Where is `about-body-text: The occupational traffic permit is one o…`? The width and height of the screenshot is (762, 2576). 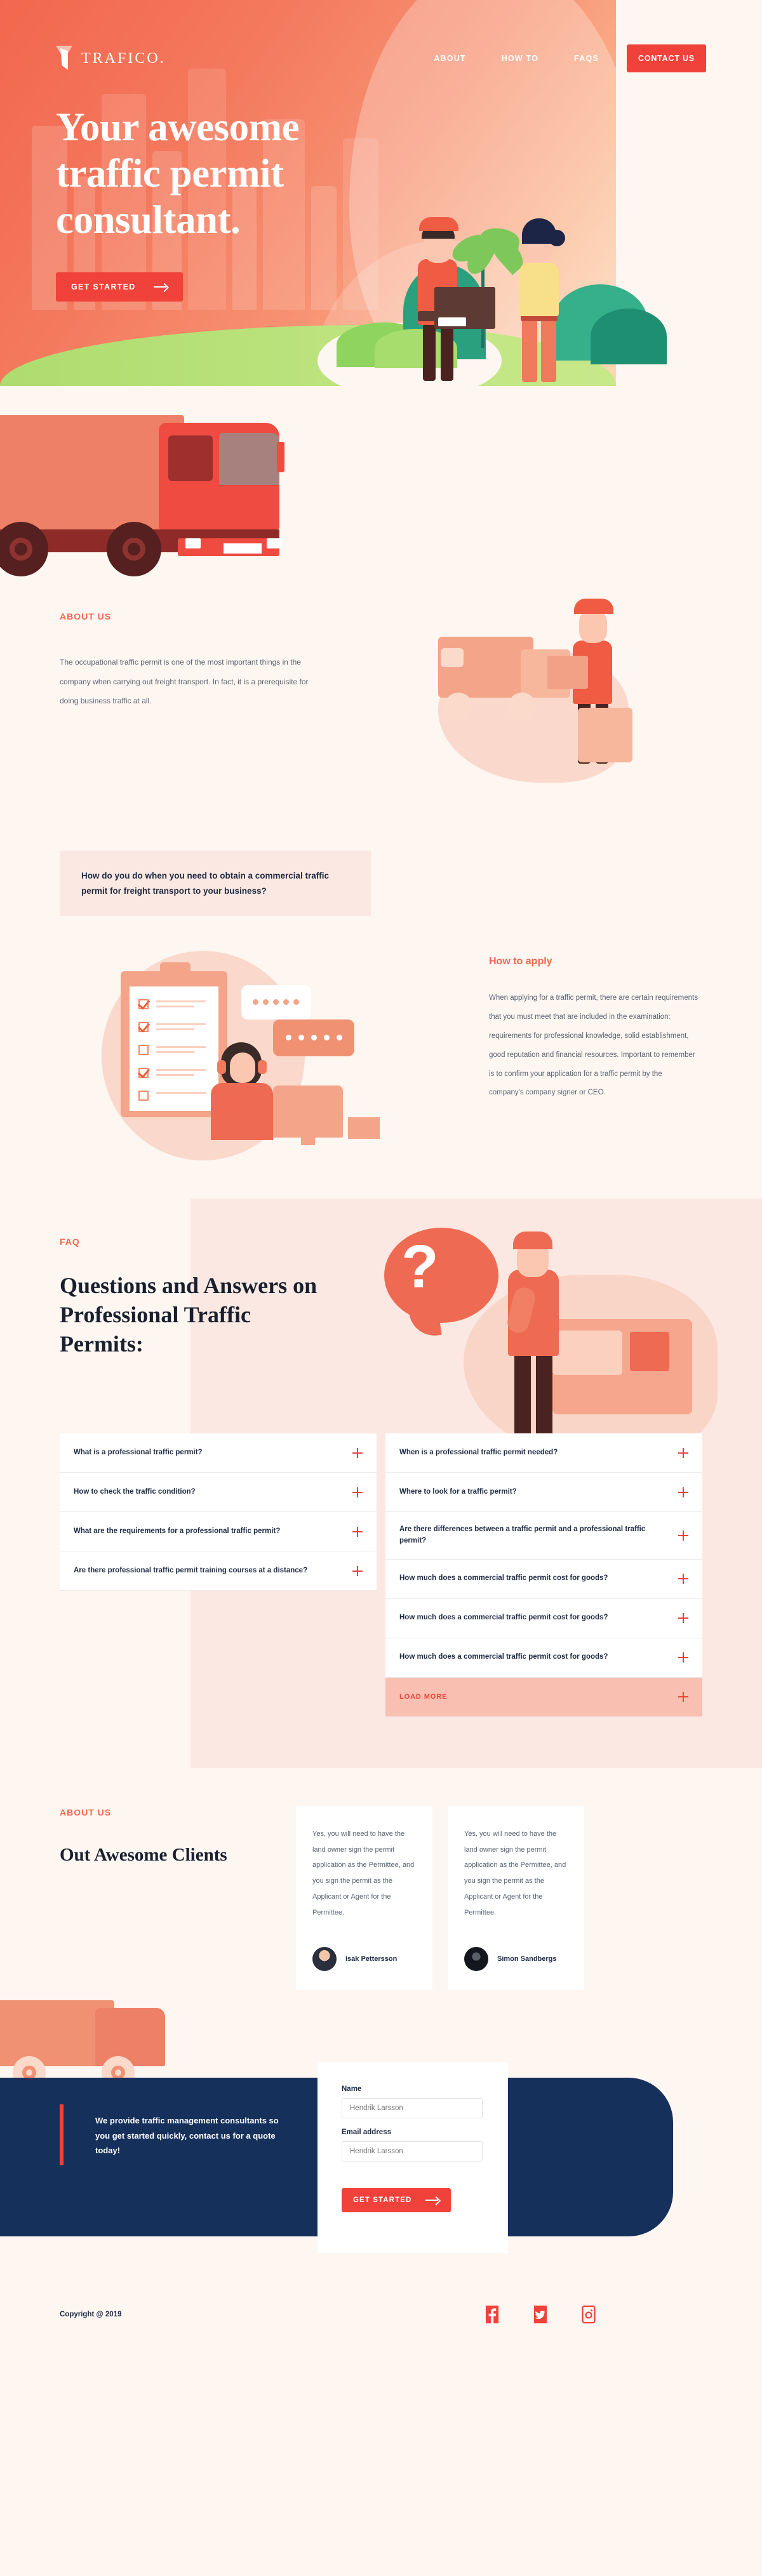
about-body-text: The occupational traffic permit is one o… is located at coordinates (184, 682).